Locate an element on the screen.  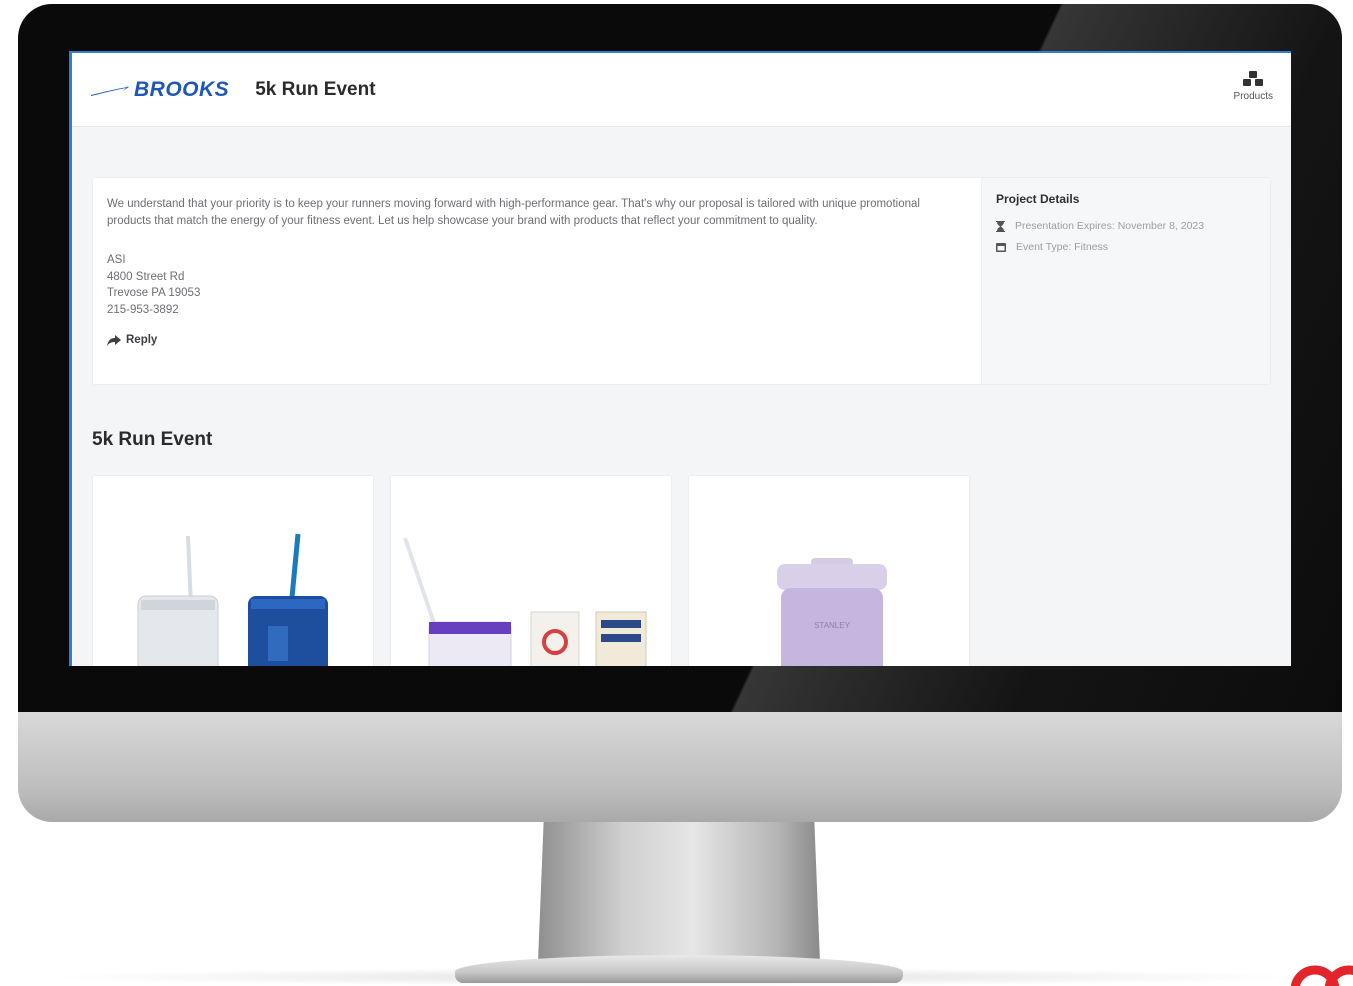
city-state-zip: Trevose PA 19053 is located at coordinates (154, 293).